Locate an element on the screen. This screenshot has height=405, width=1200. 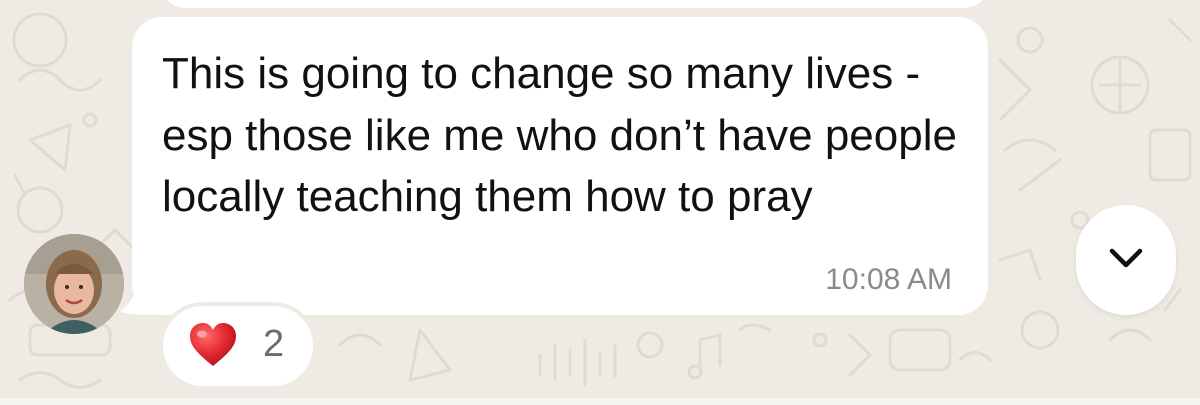
chevron-down-icon is located at coordinates (1126, 258).